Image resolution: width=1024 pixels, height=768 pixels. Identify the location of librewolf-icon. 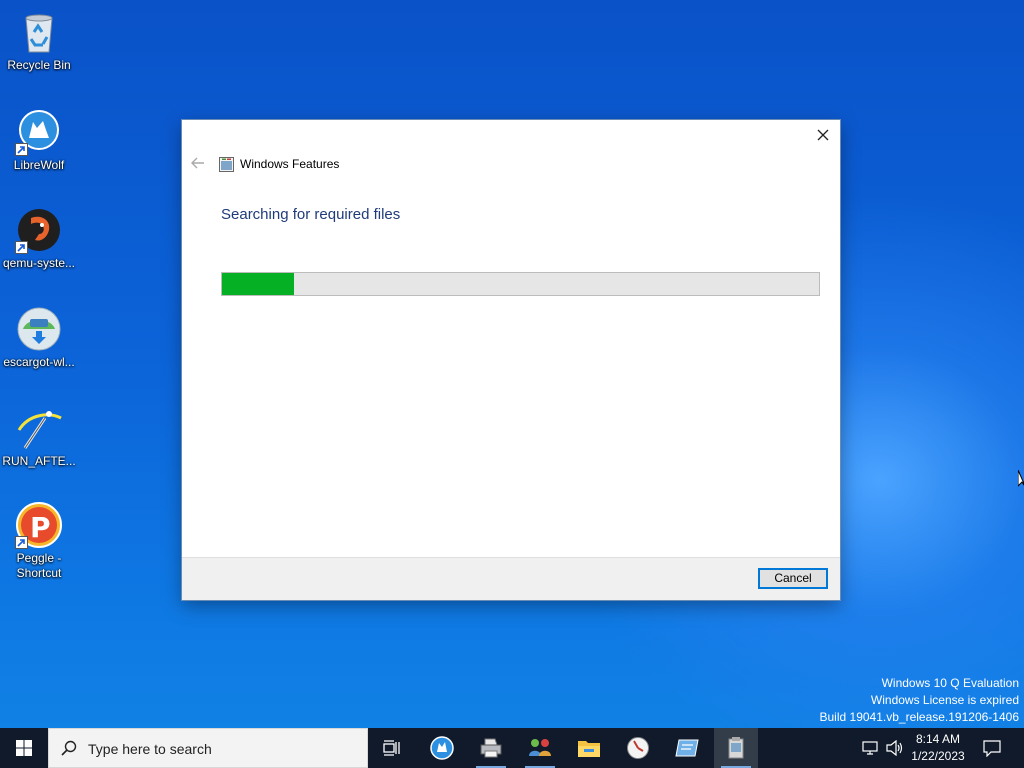
(39, 132).